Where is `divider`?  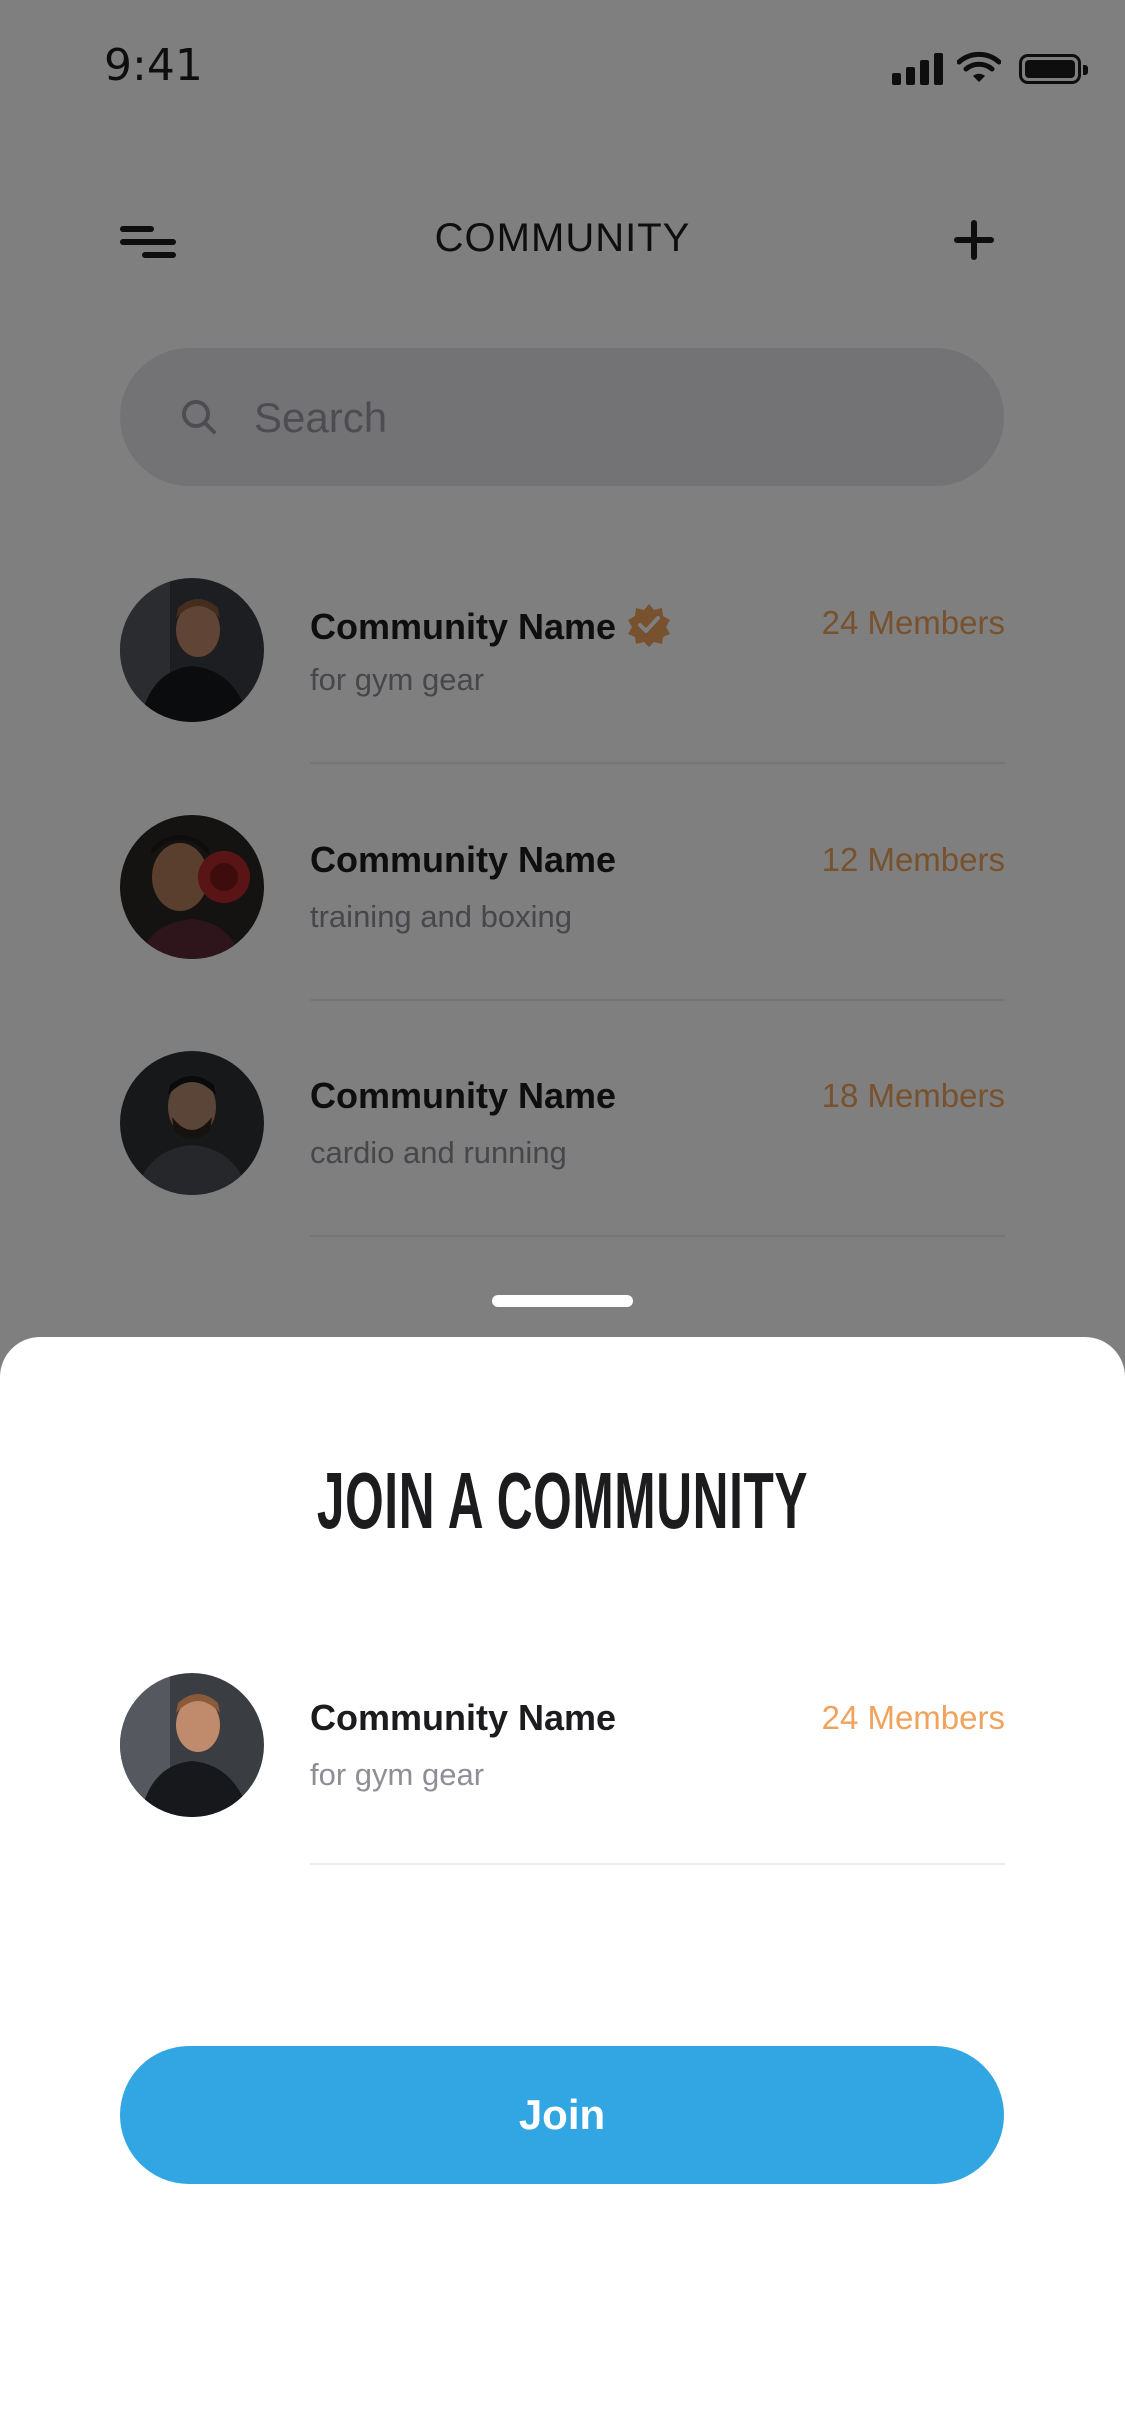 divider is located at coordinates (657, 1864).